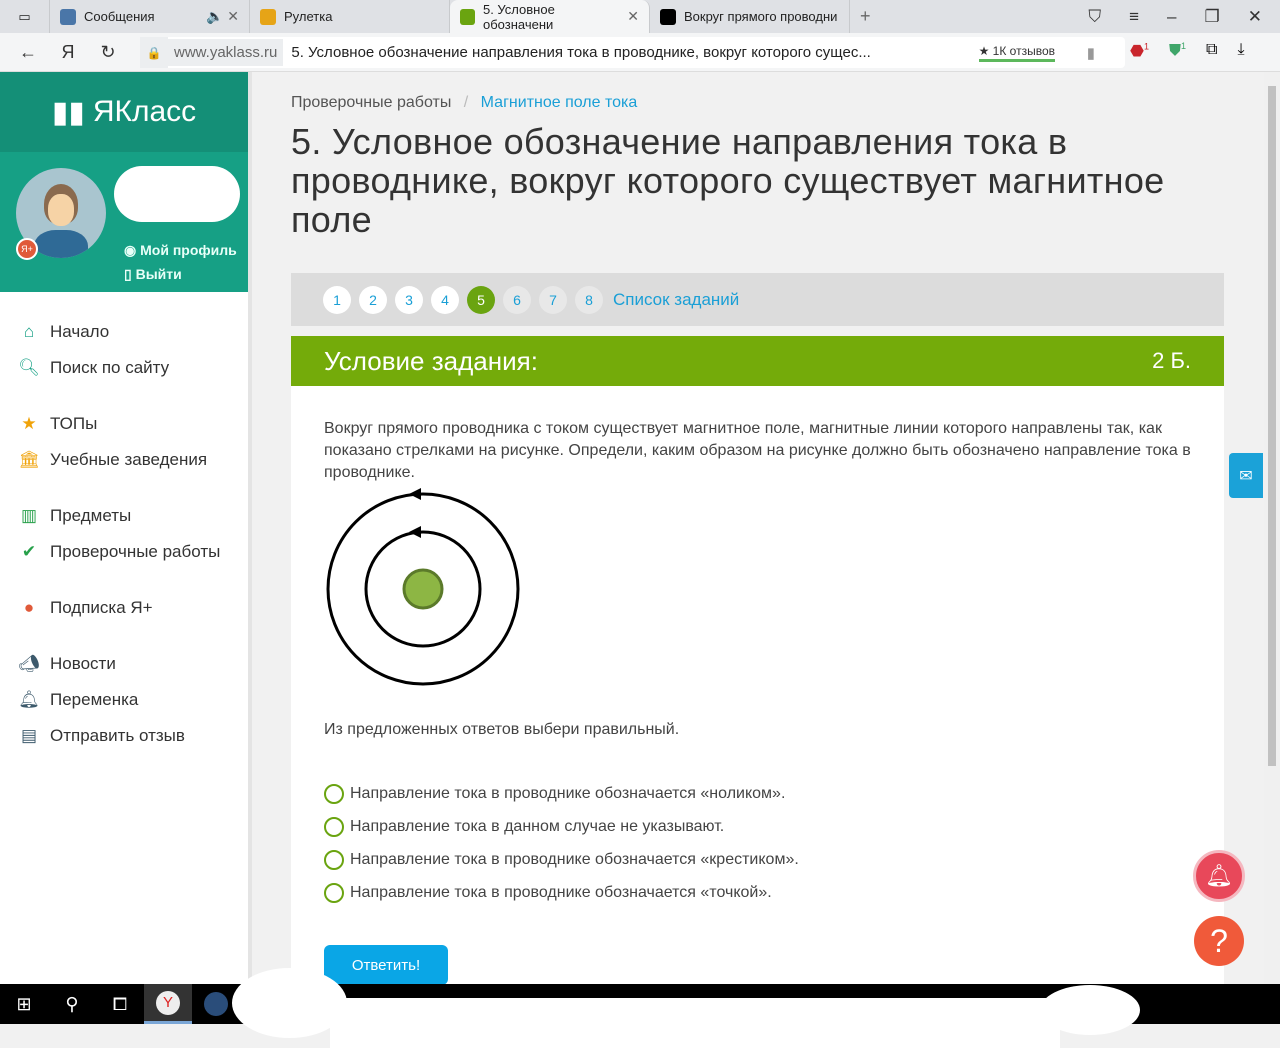 The height and width of the screenshot is (1048, 1280). I want to click on download-icon: ⤓, so click(1240, 51).